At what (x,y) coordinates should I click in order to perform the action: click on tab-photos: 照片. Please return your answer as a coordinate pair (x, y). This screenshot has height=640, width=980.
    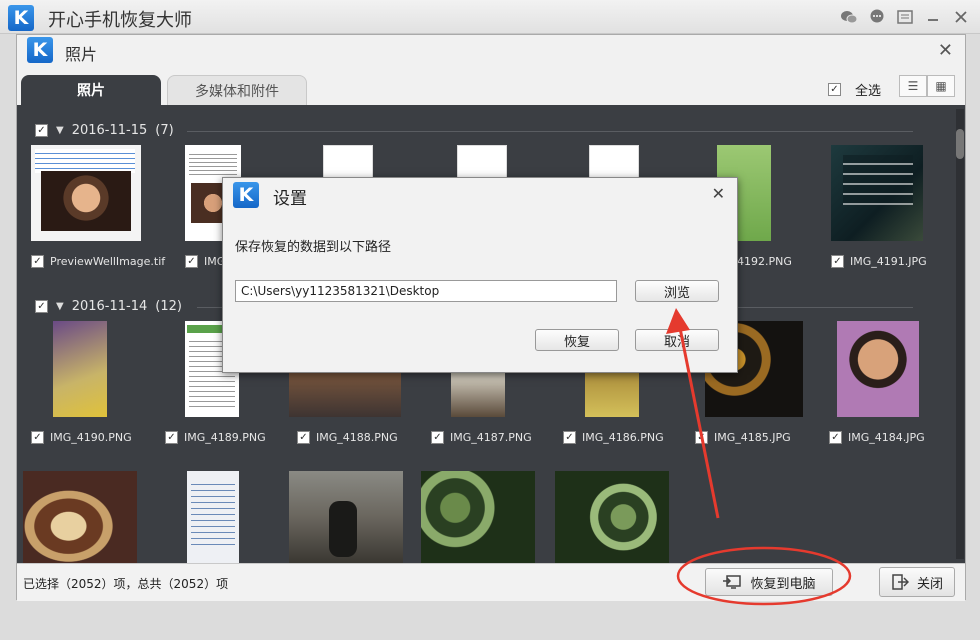
    Looking at the image, I should click on (91, 90).